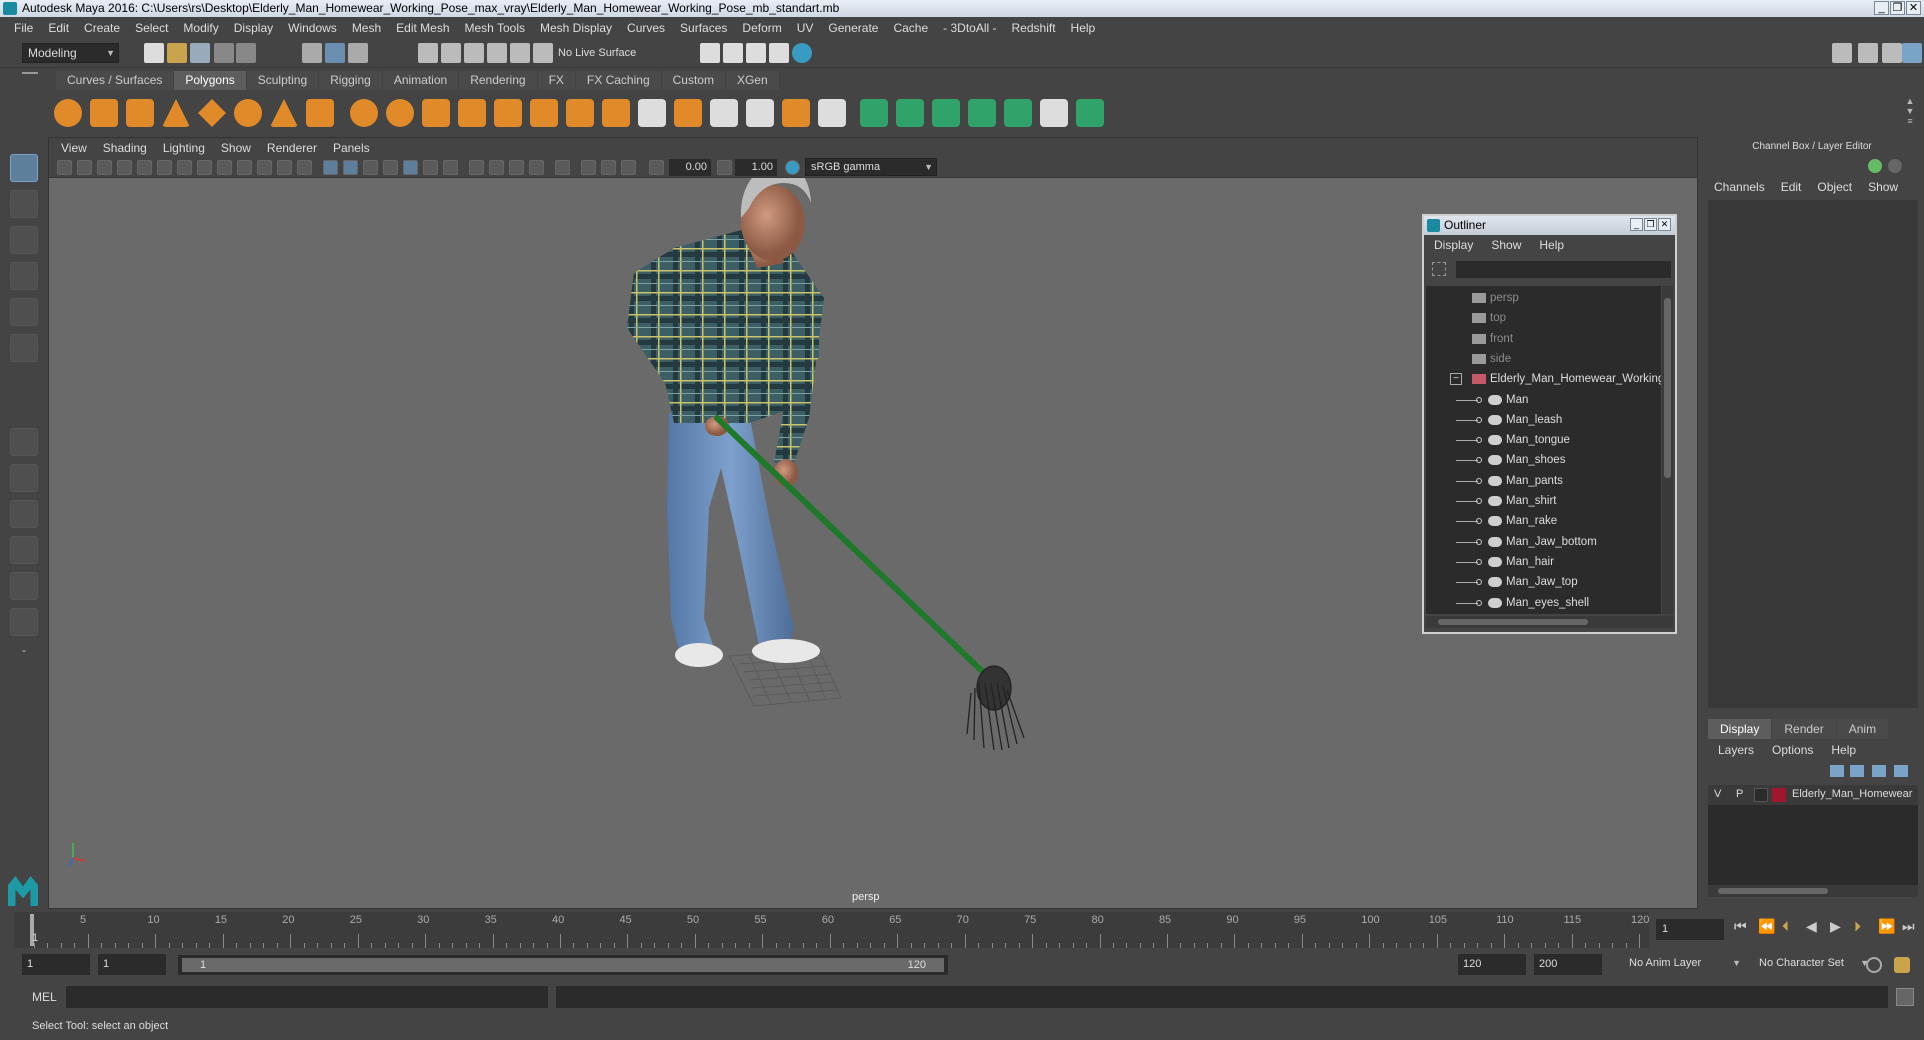 This screenshot has width=1924, height=1040. What do you see at coordinates (1543, 562) in the screenshot?
I see `outliner-item: Man_hair` at bounding box center [1543, 562].